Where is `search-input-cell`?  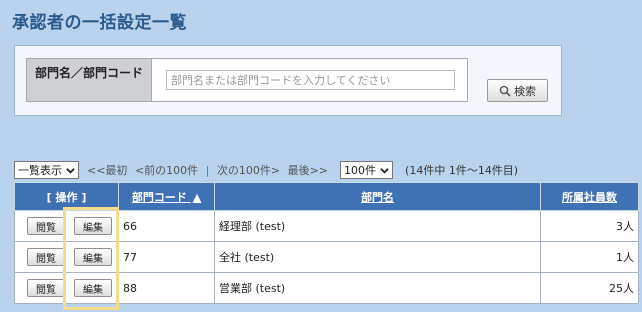
search-input-cell is located at coordinates (310, 80).